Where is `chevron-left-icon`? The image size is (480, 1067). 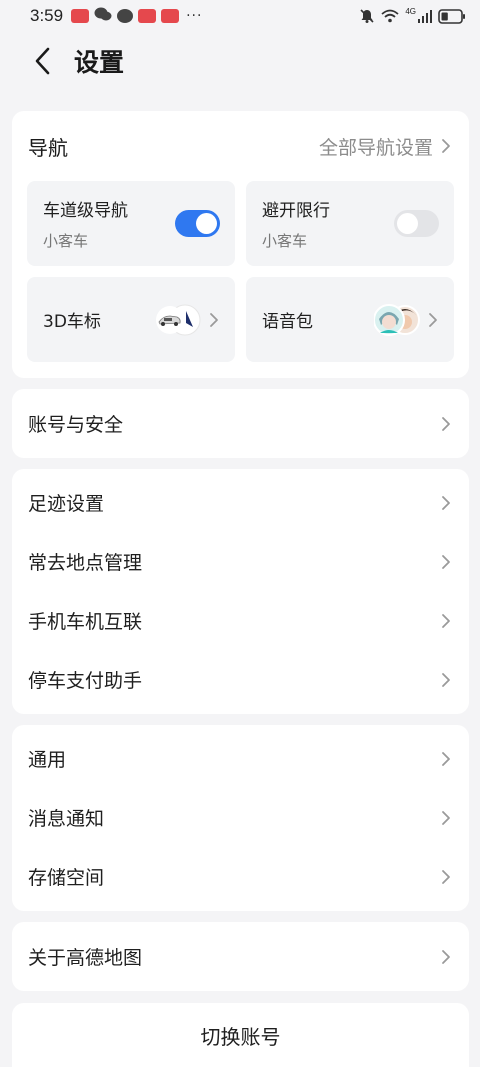
chevron-left-icon is located at coordinates (42, 61).